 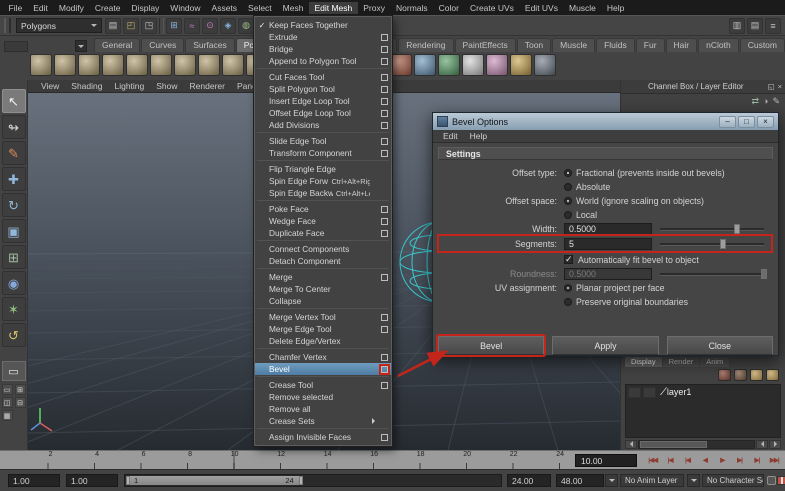 What do you see at coordinates (733, 480) in the screenshot?
I see `character-set-selector: No Character Set` at bounding box center [733, 480].